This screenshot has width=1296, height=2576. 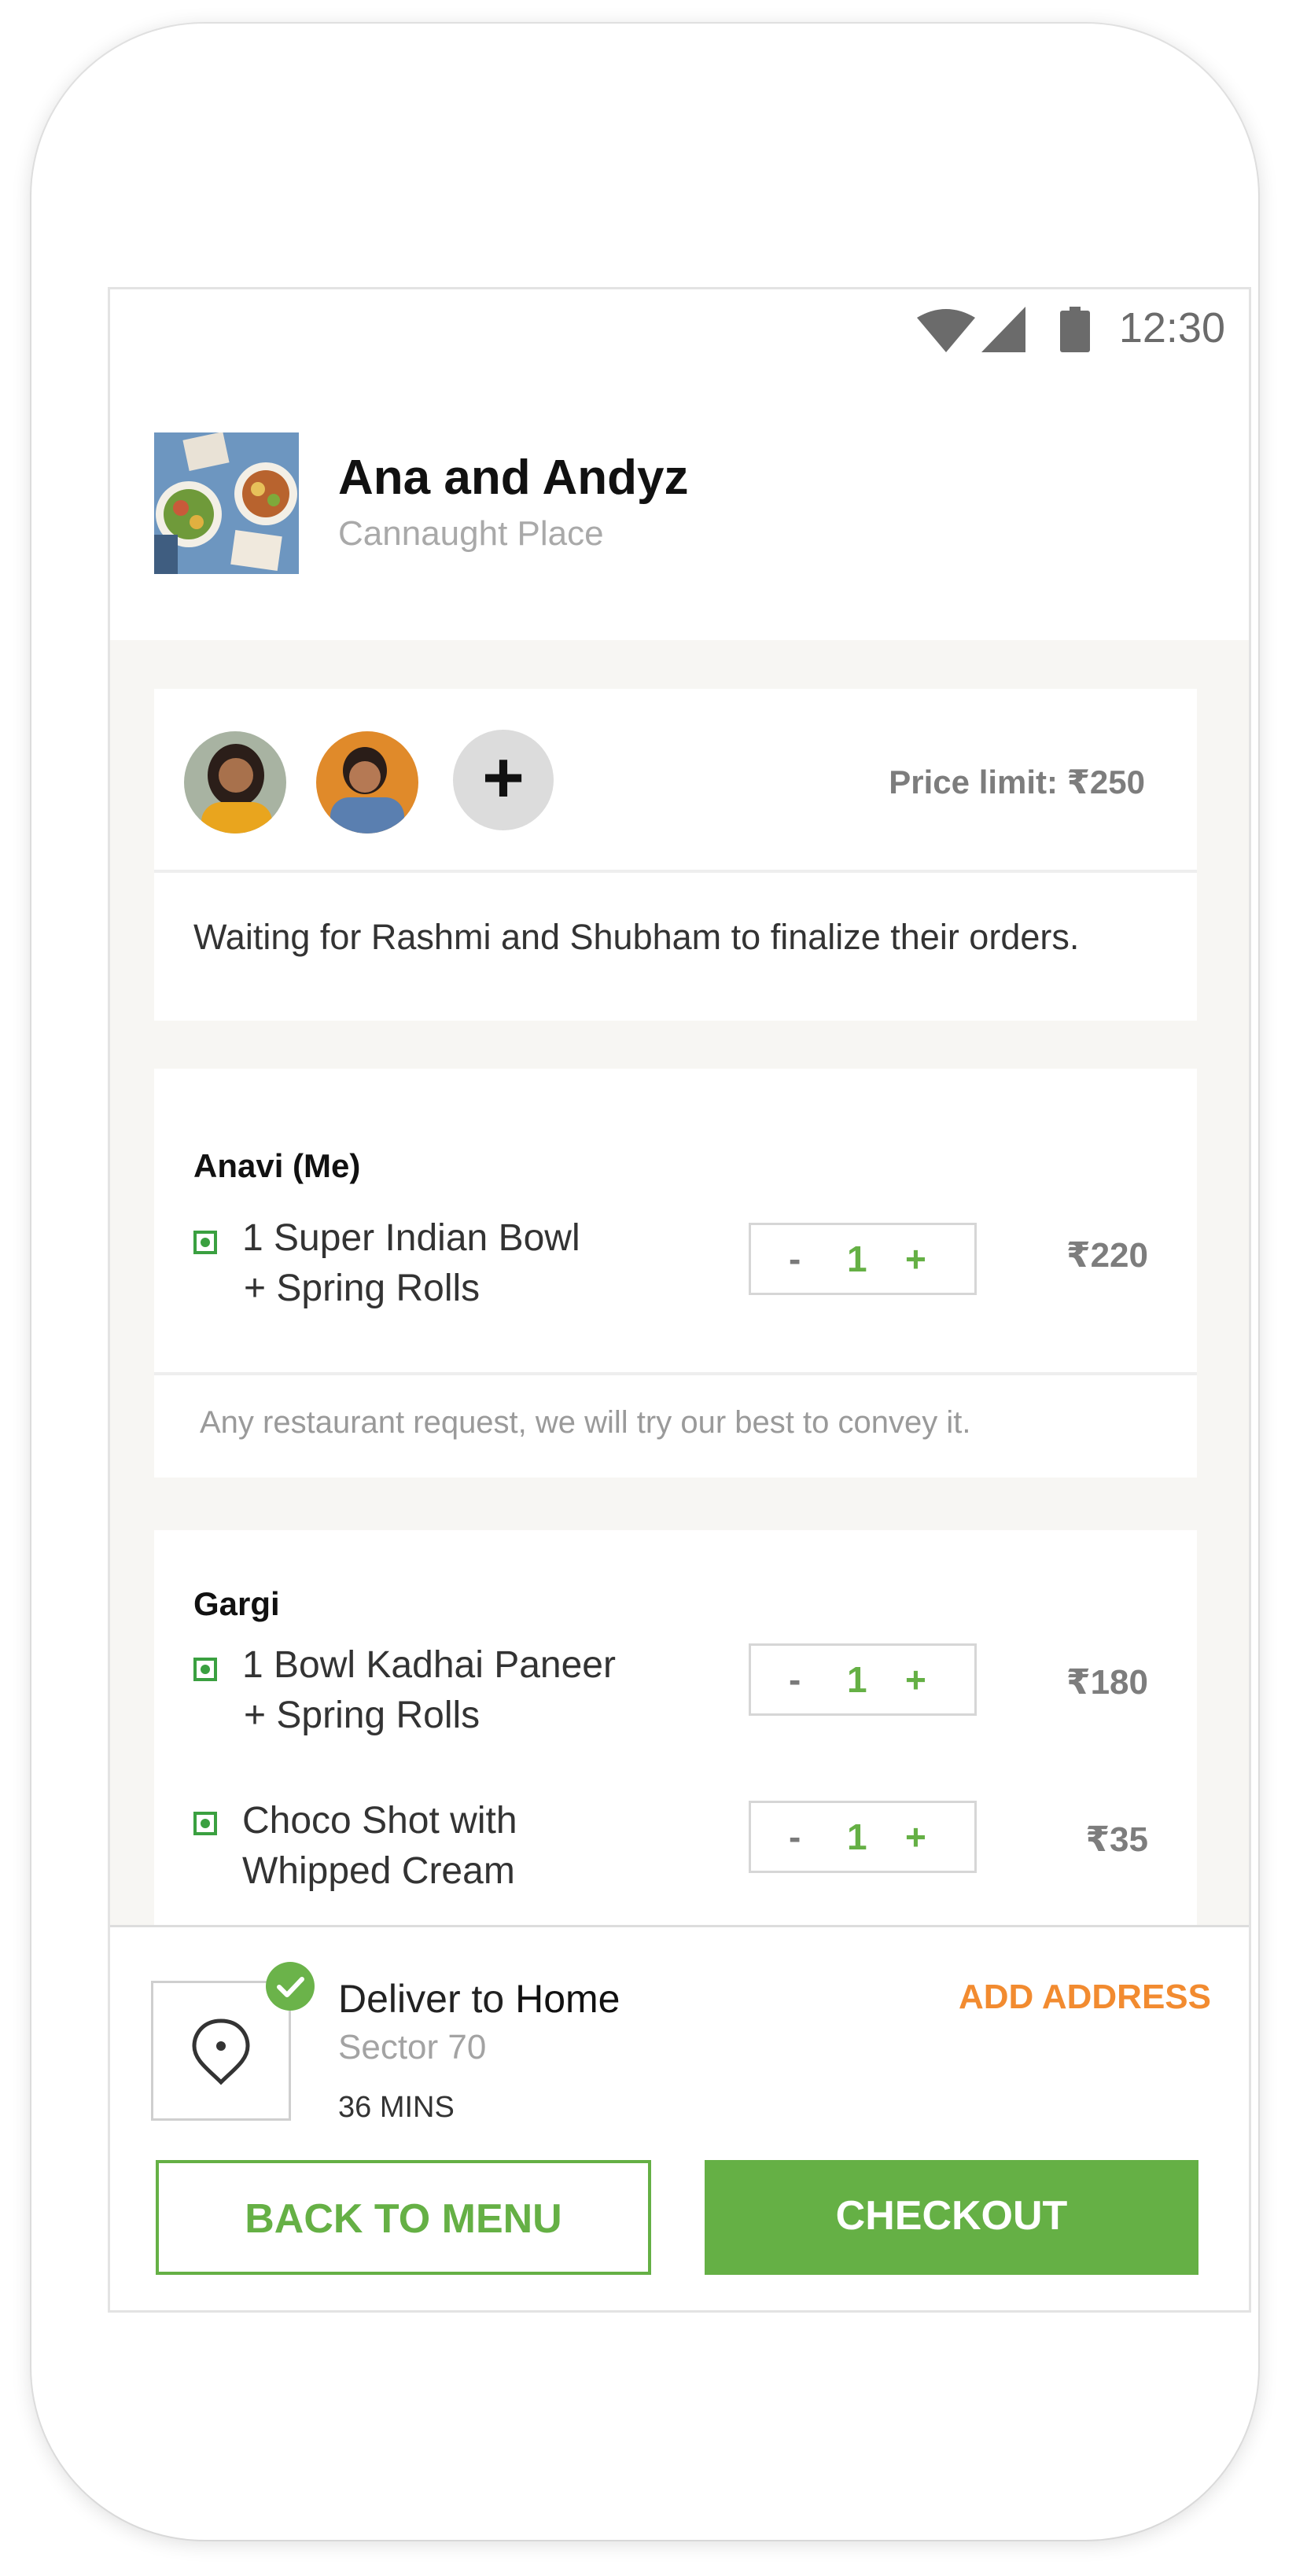 What do you see at coordinates (513, 478) in the screenshot?
I see `restaurant-name: Ana and Andyz` at bounding box center [513, 478].